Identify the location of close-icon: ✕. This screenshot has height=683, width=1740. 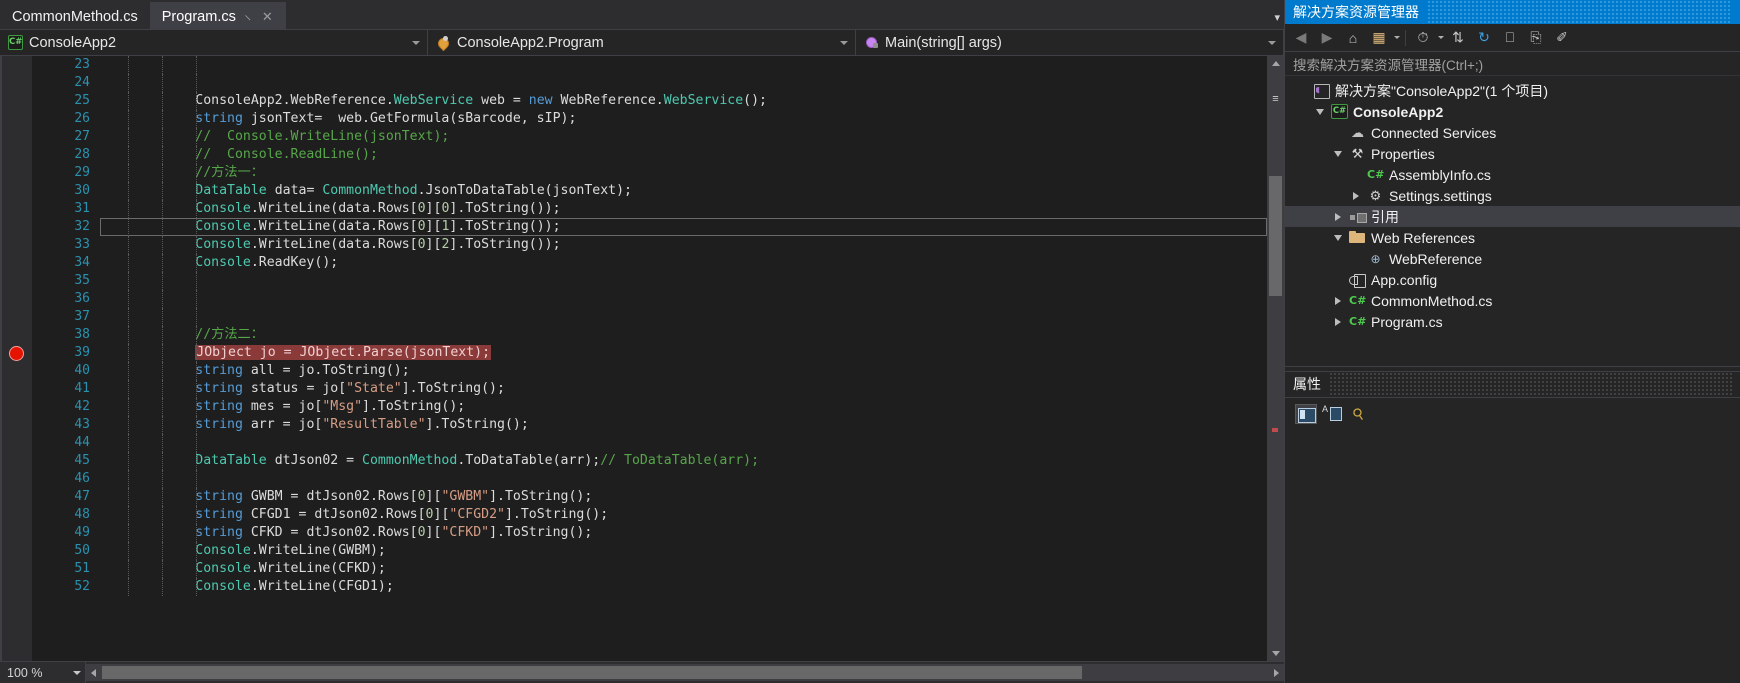
(267, 16).